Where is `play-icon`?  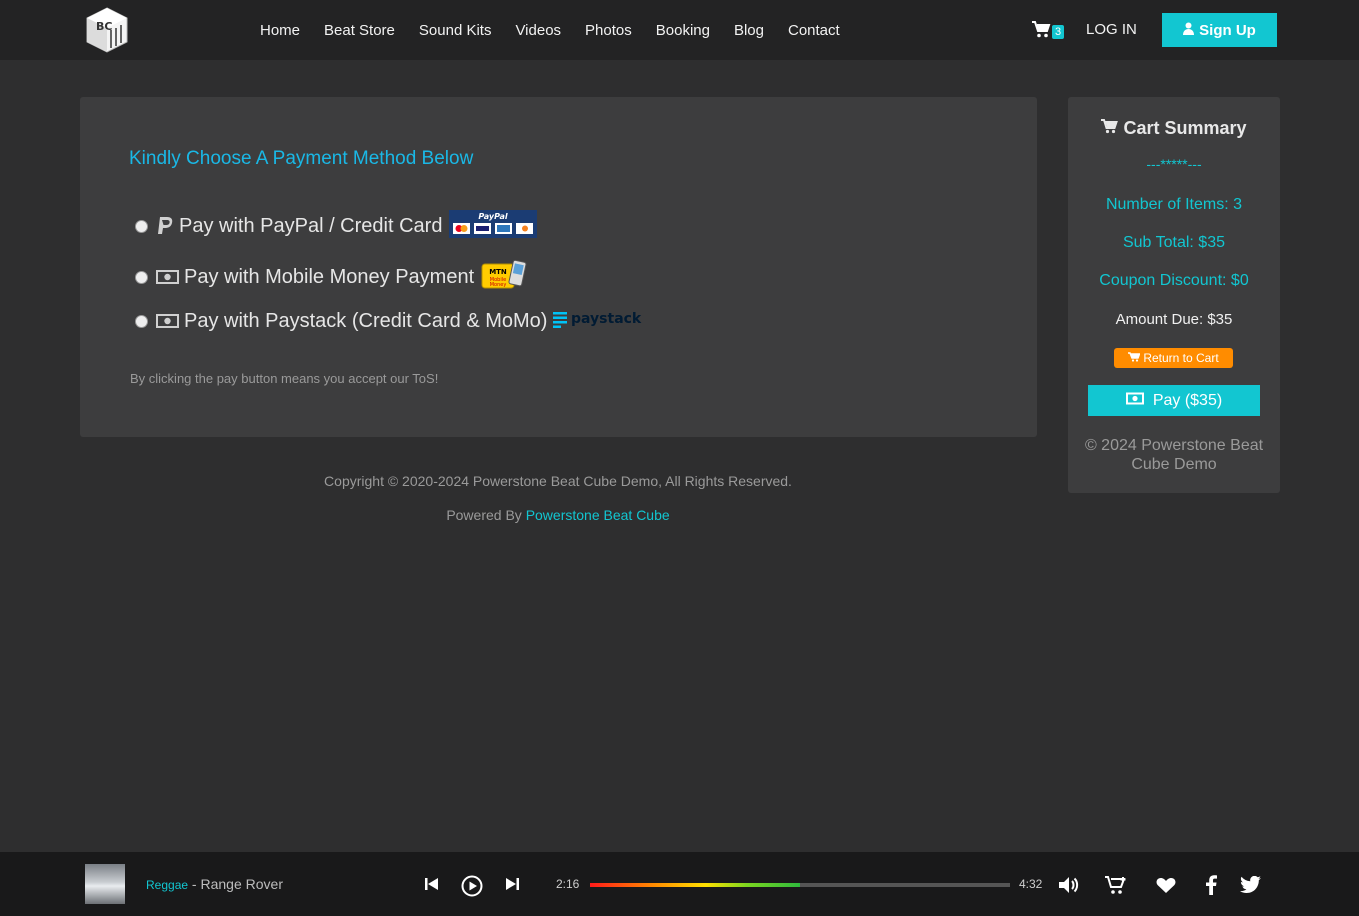
play-icon is located at coordinates (472, 886).